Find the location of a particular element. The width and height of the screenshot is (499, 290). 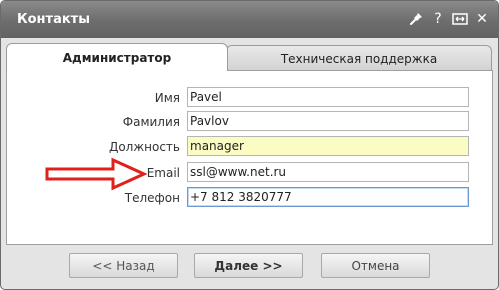

last-name-row: Фамилия Pavlov is located at coordinates (249, 122).